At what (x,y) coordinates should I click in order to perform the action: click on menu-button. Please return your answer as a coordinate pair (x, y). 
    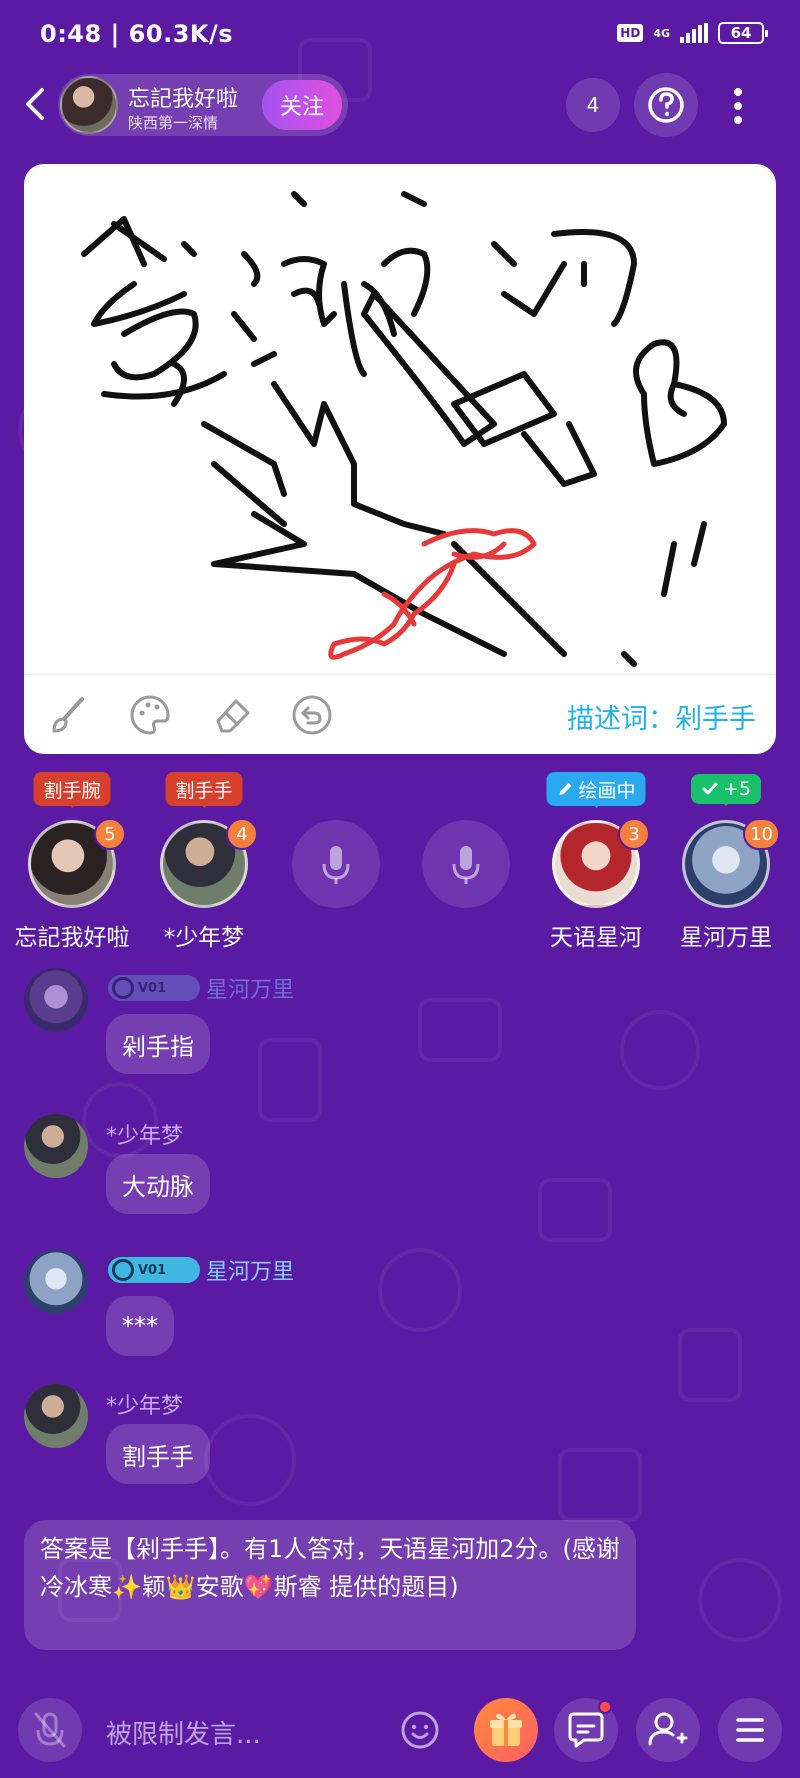
    Looking at the image, I should click on (750, 1730).